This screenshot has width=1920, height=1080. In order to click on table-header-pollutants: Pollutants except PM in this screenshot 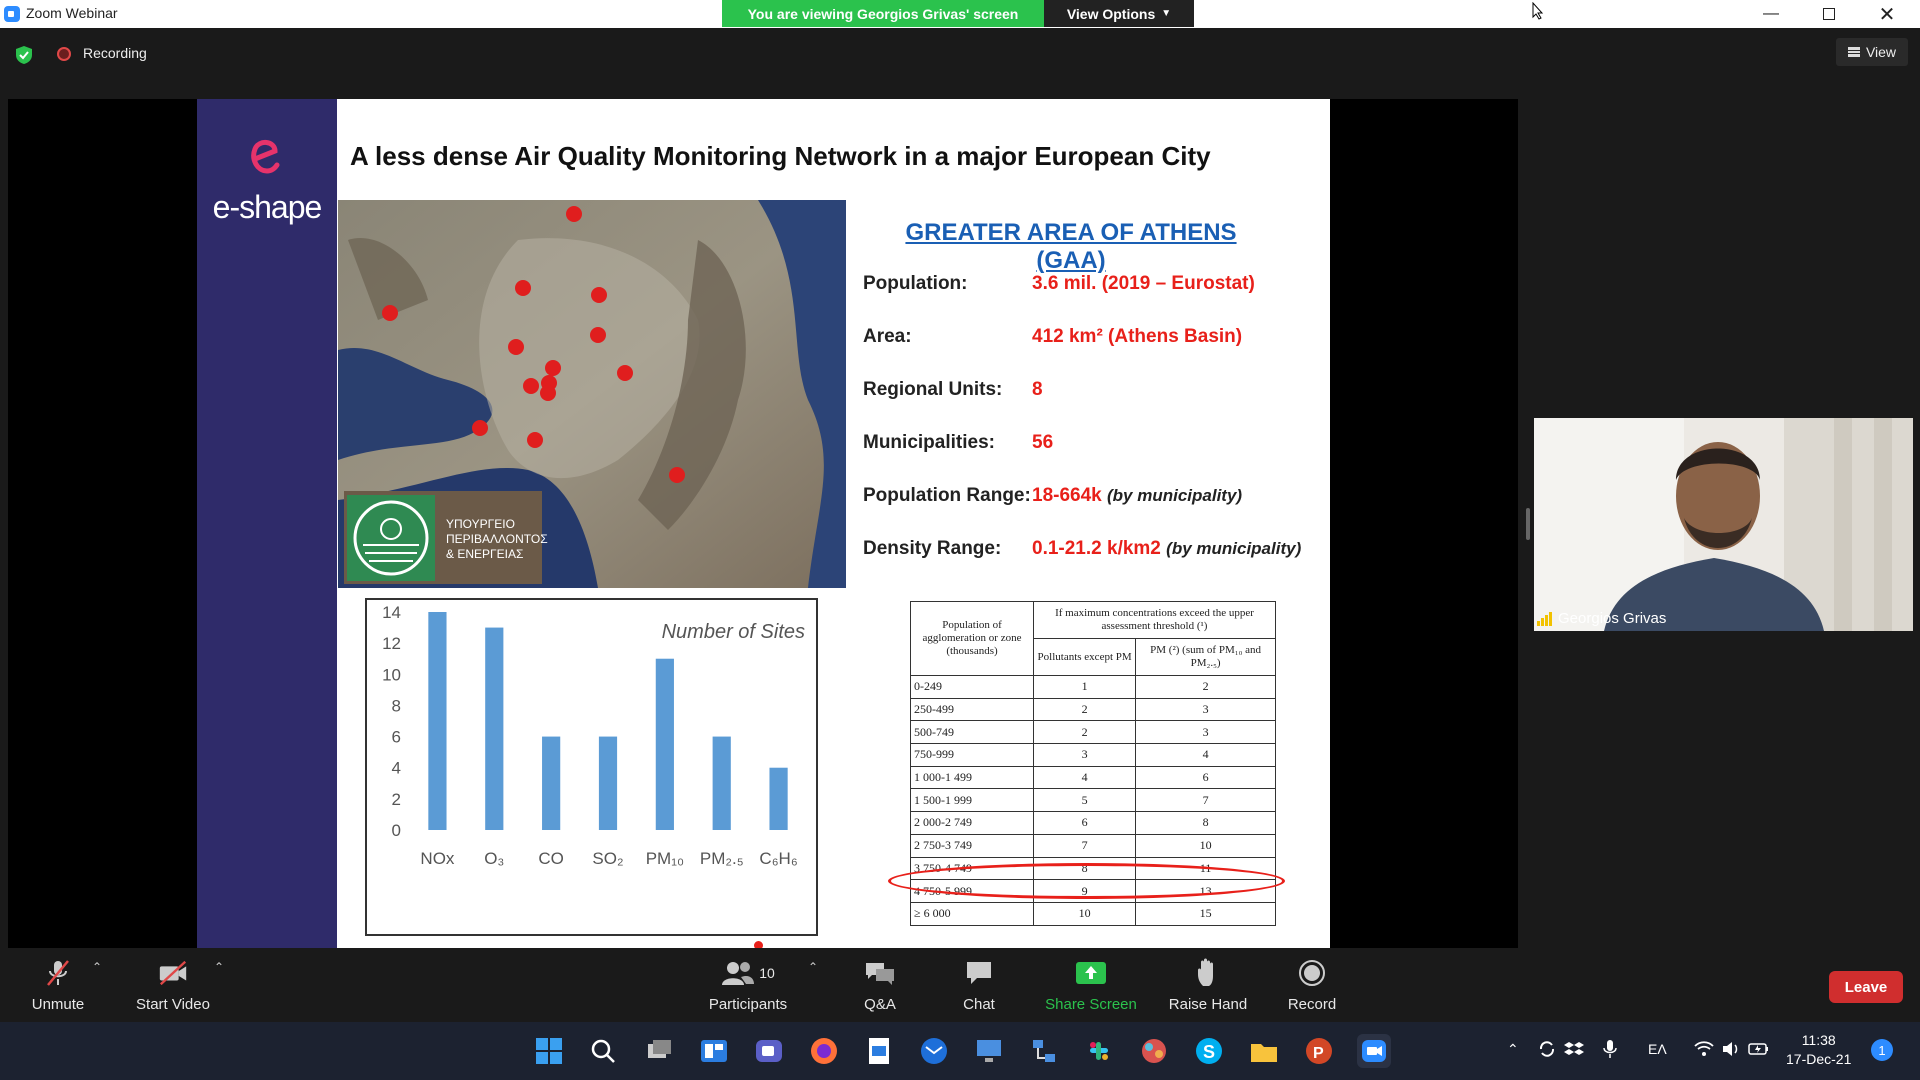, I will do `click(1084, 657)`.